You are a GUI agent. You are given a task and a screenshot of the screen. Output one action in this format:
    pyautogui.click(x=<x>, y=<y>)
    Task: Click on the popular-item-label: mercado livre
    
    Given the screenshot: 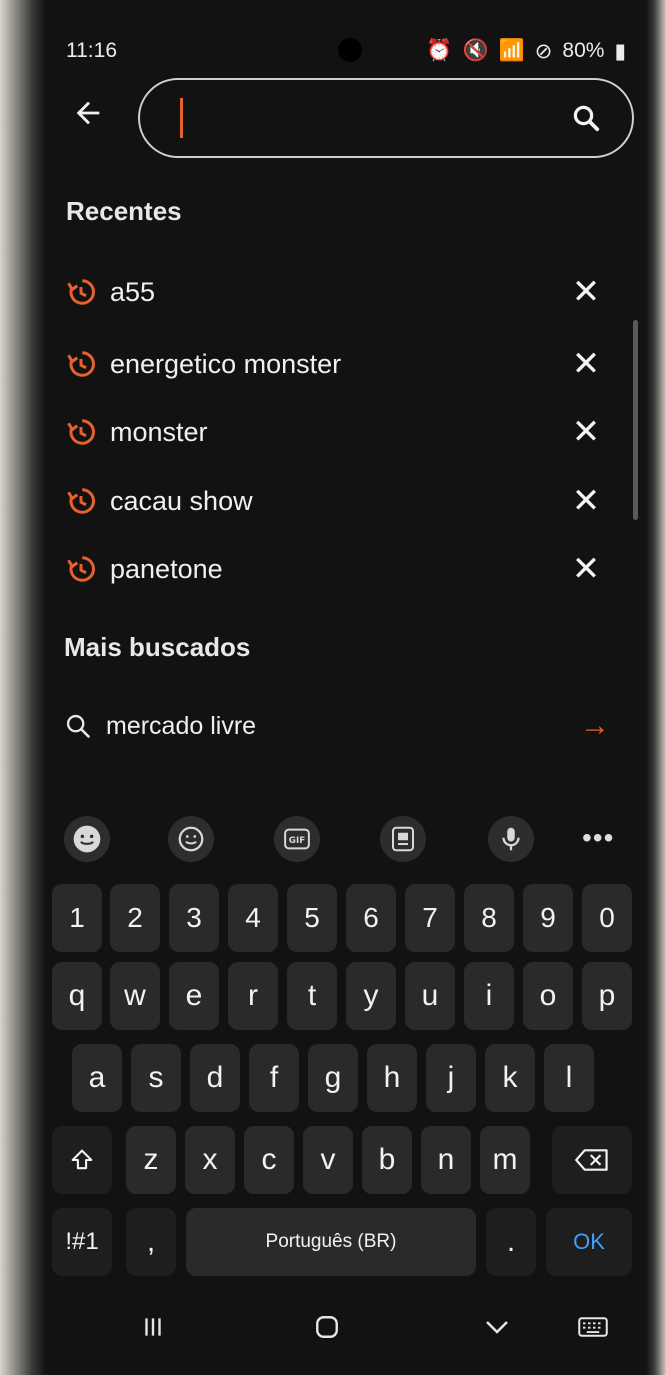 What is the action you would take?
    pyautogui.click(x=181, y=725)
    